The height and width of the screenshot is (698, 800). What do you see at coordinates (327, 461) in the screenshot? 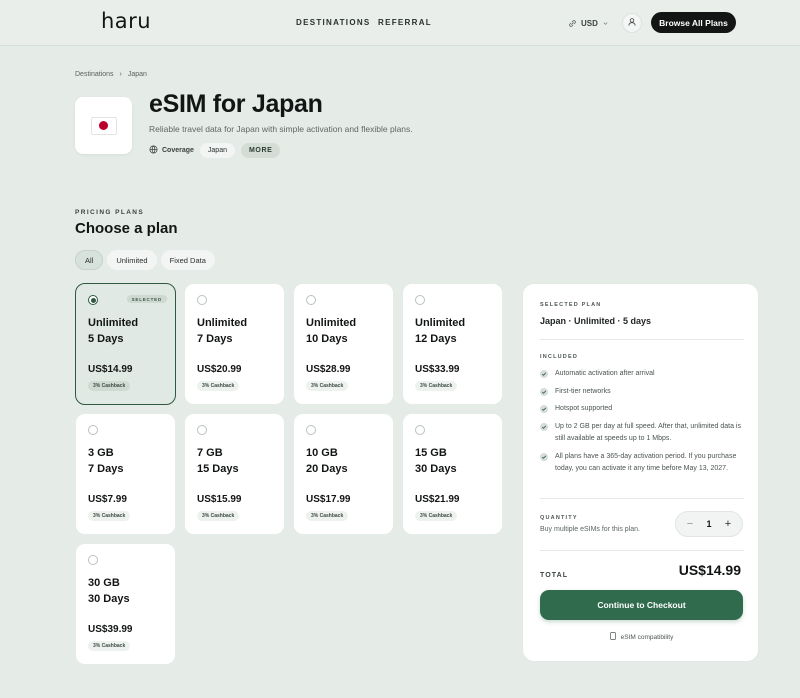
I see `plan-name: 10 GB 20 Days` at bounding box center [327, 461].